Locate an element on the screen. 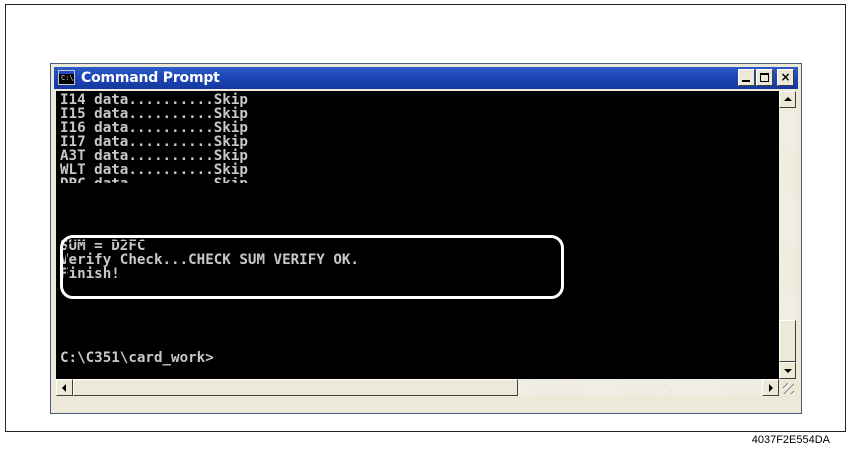 This screenshot has height=456, width=852. maximize-button is located at coordinates (764, 77).